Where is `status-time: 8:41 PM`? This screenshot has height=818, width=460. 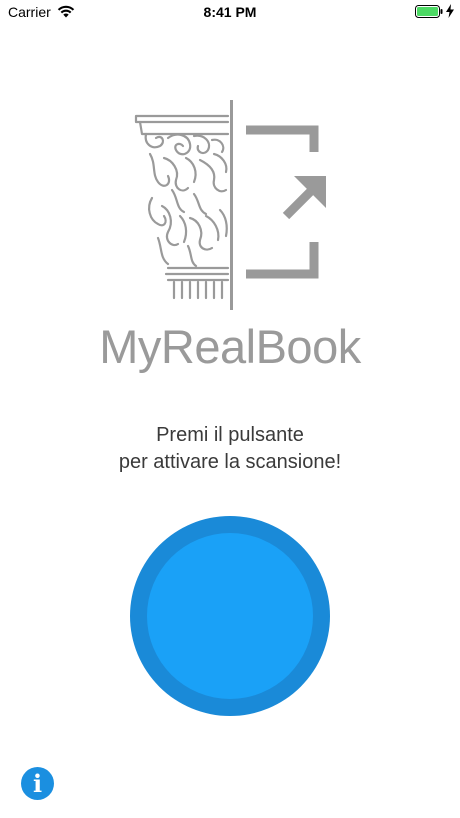
status-time: 8:41 PM is located at coordinates (230, 12).